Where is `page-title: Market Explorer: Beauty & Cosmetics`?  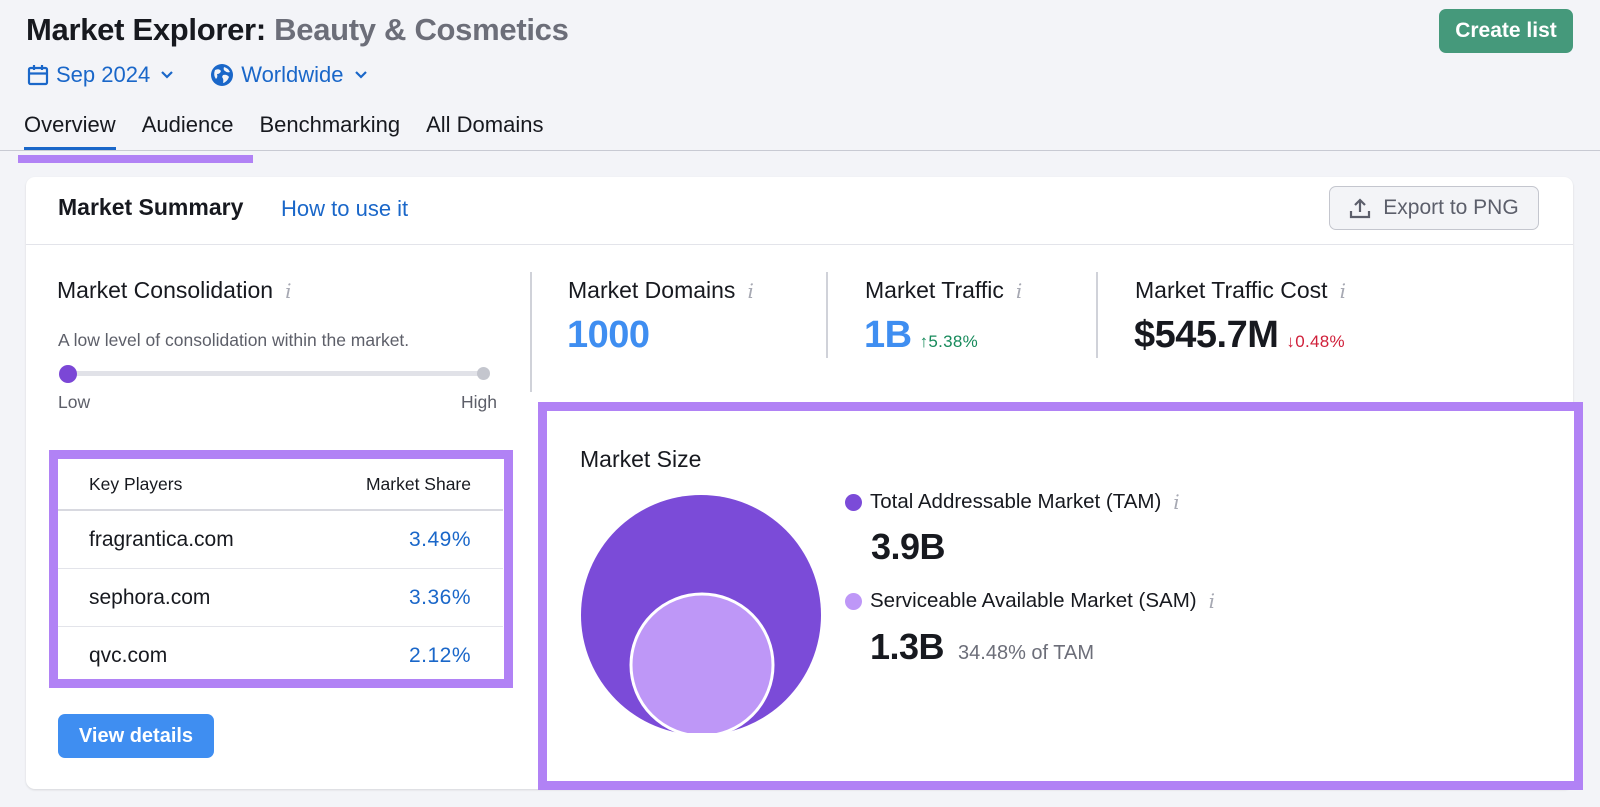 page-title: Market Explorer: Beauty & Cosmetics is located at coordinates (297, 30).